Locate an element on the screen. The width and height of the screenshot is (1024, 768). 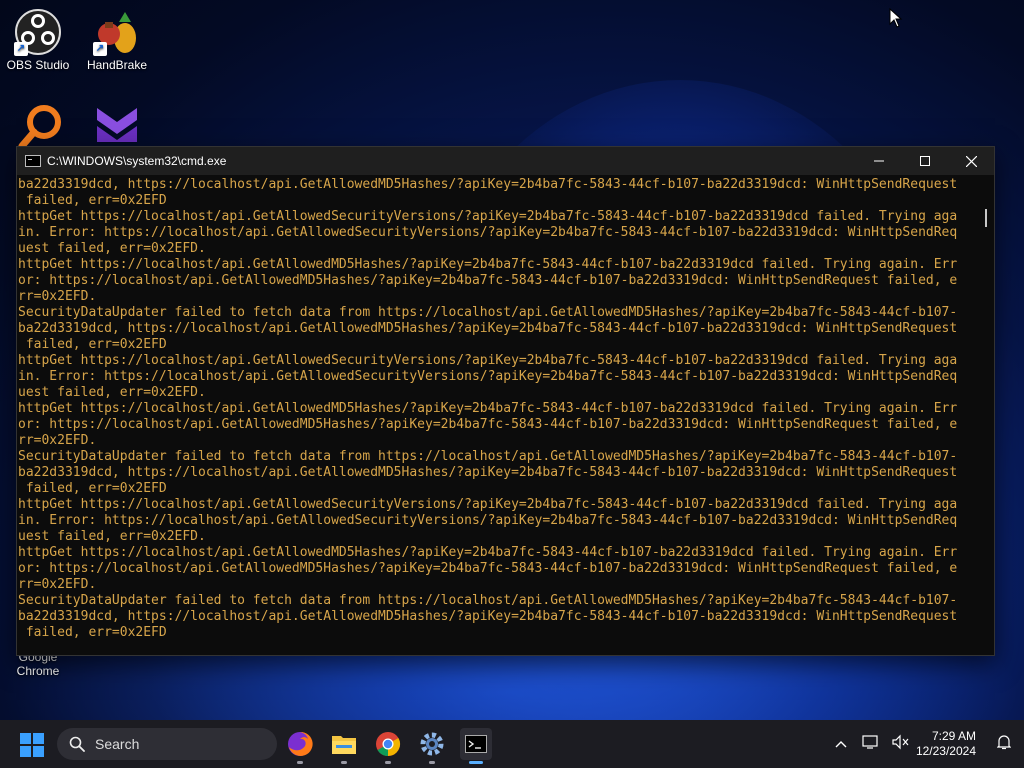
cmd-title-bar: C:\WINDOWS\system32\cmd.exe is located at coordinates (505, 161).